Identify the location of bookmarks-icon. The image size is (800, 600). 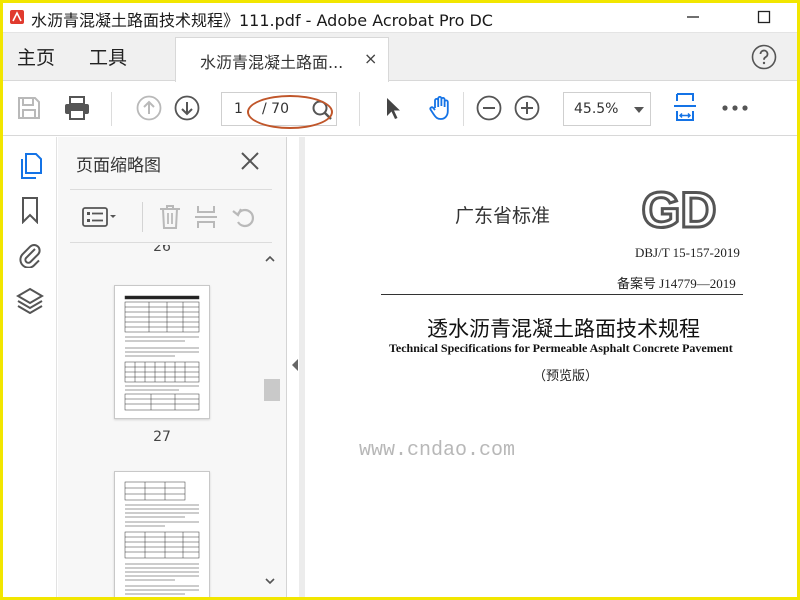
(30, 210).